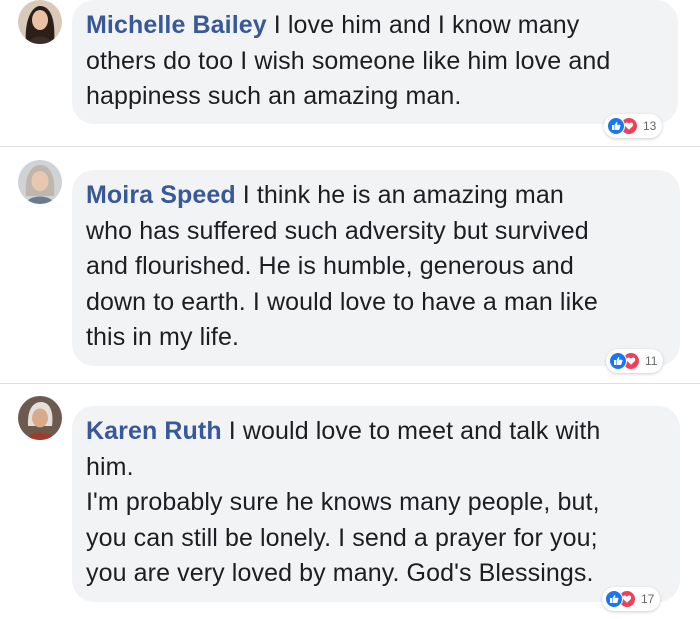 The height and width of the screenshot is (619, 700). Describe the element at coordinates (154, 431) in the screenshot. I see `comment-author: Karen Ruth` at that location.